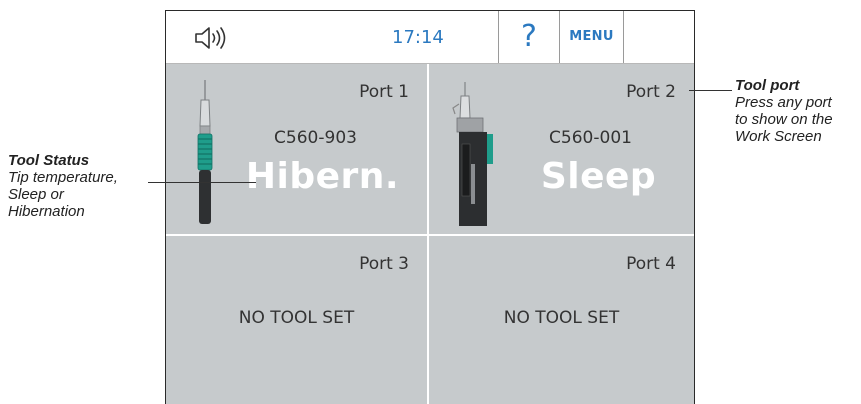  I want to click on callout-title: Tool Status, so click(49, 160).